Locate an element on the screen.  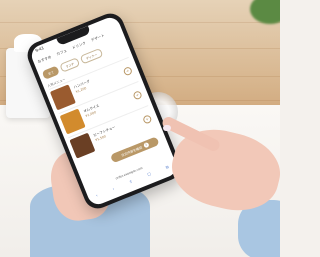
fingernail is located at coordinates (167, 128).